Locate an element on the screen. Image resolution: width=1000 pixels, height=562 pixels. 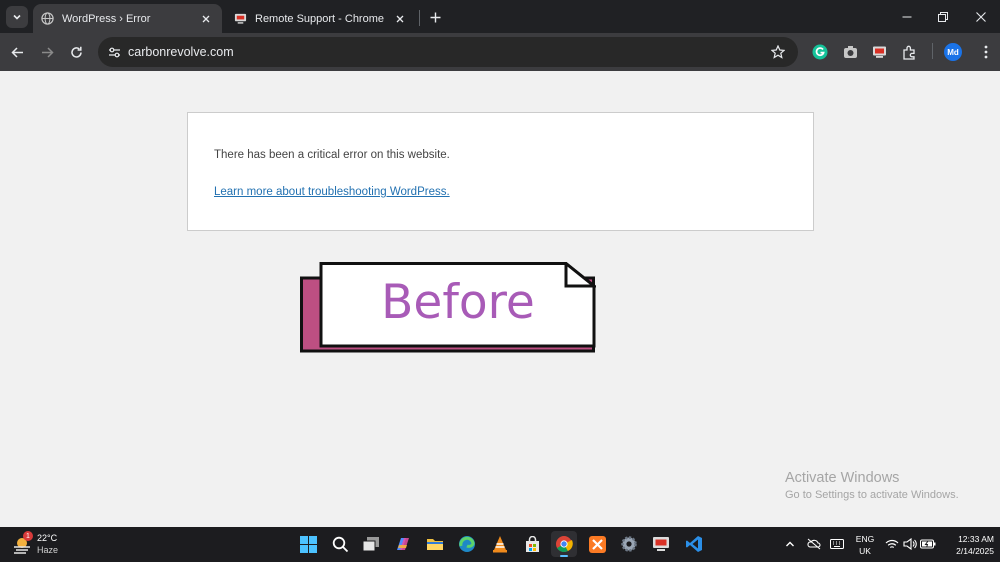
plus-icon is located at coordinates (435, 17).